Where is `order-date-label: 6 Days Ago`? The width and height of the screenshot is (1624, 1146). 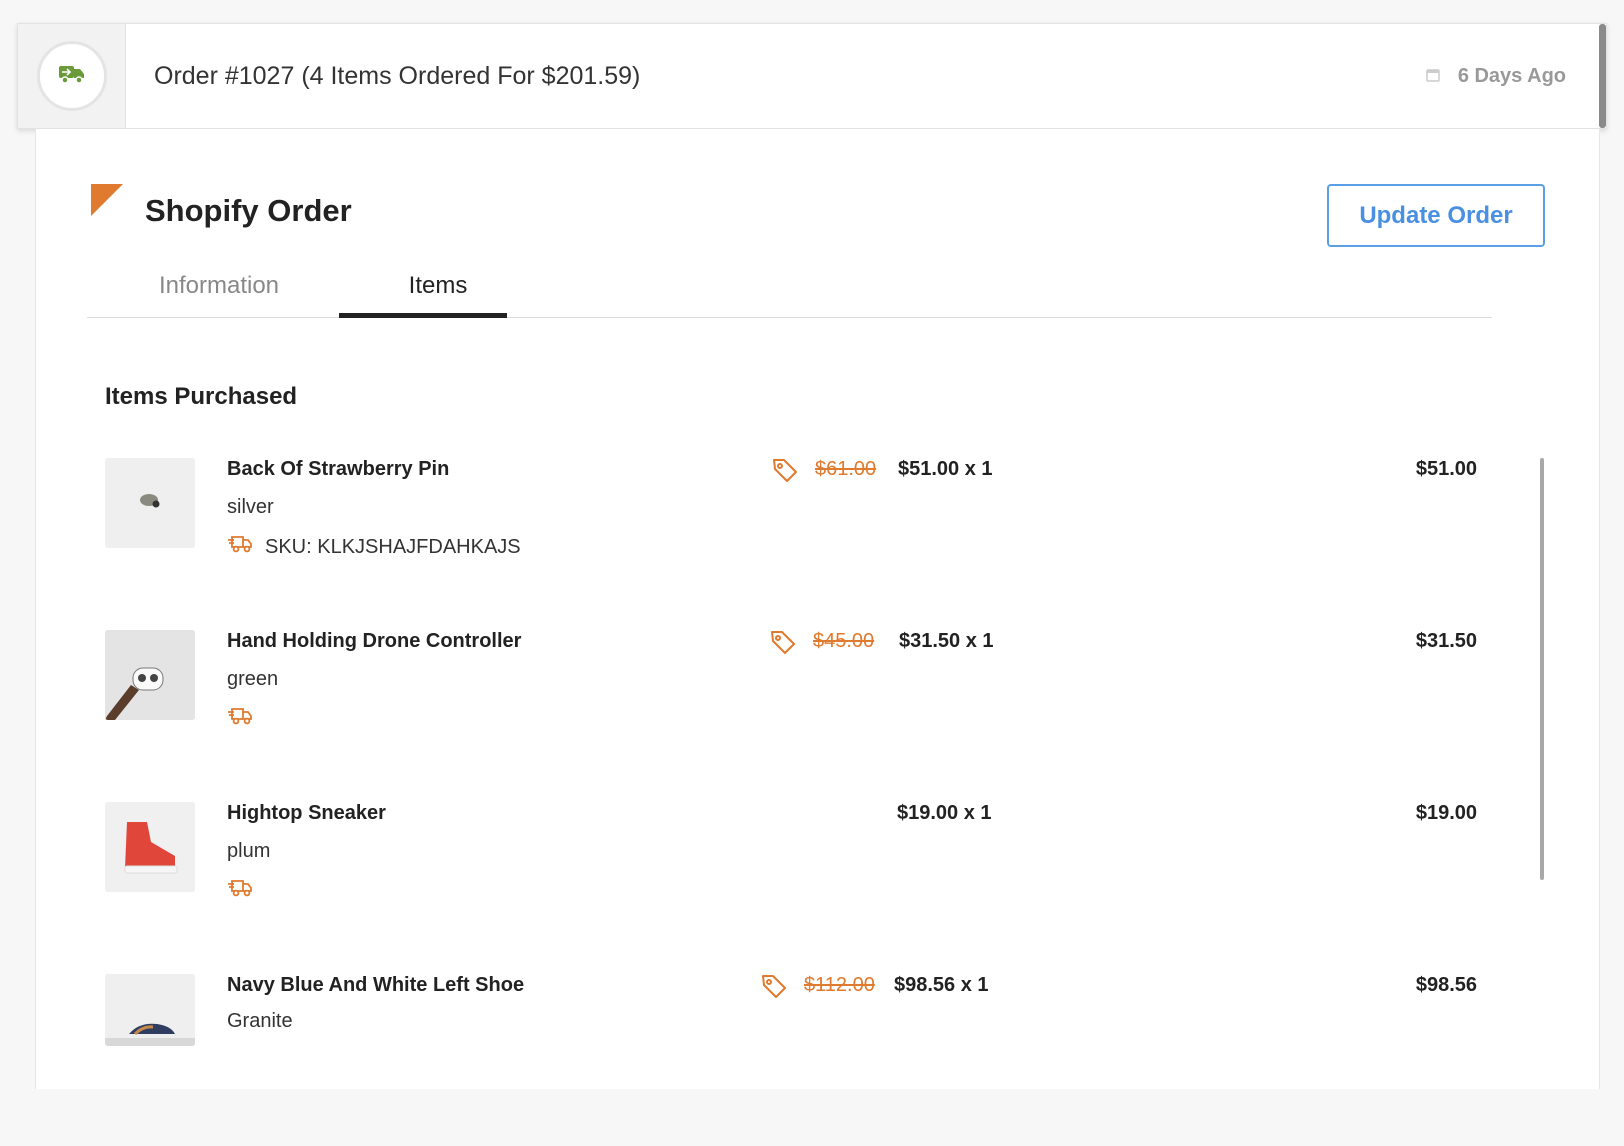
order-date-label: 6 Days Ago is located at coordinates (1511, 75).